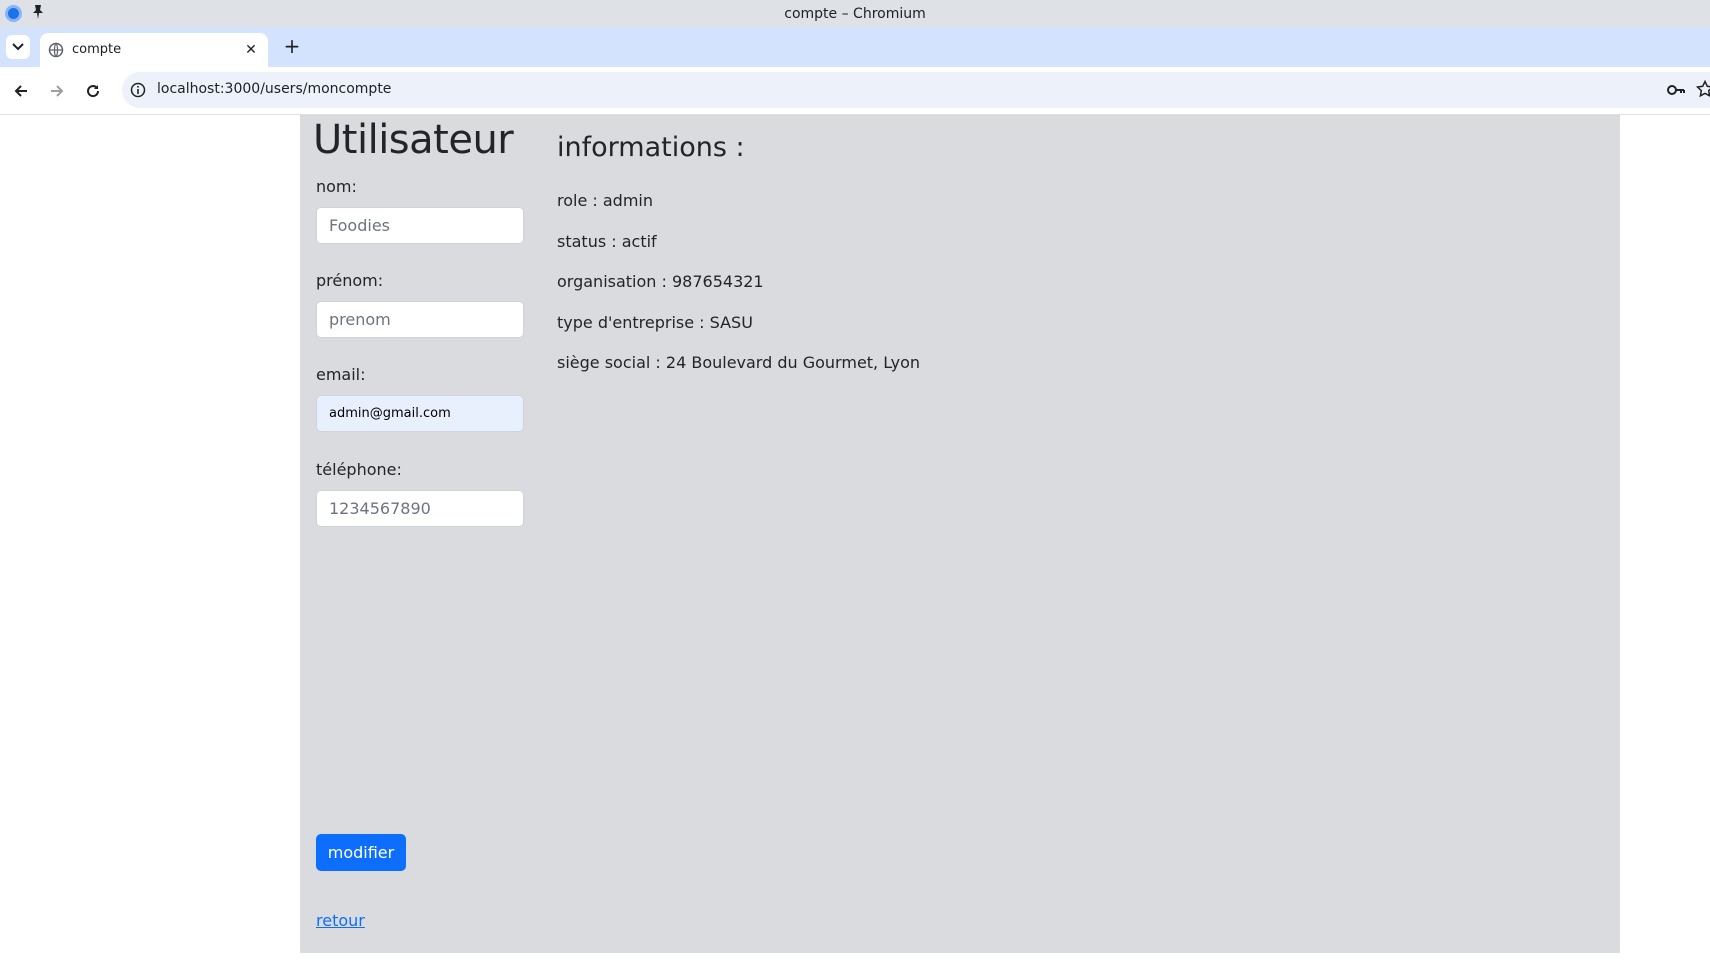 This screenshot has height=969, width=1710. I want to click on title-bar: compte – Chromium, so click(855, 13).